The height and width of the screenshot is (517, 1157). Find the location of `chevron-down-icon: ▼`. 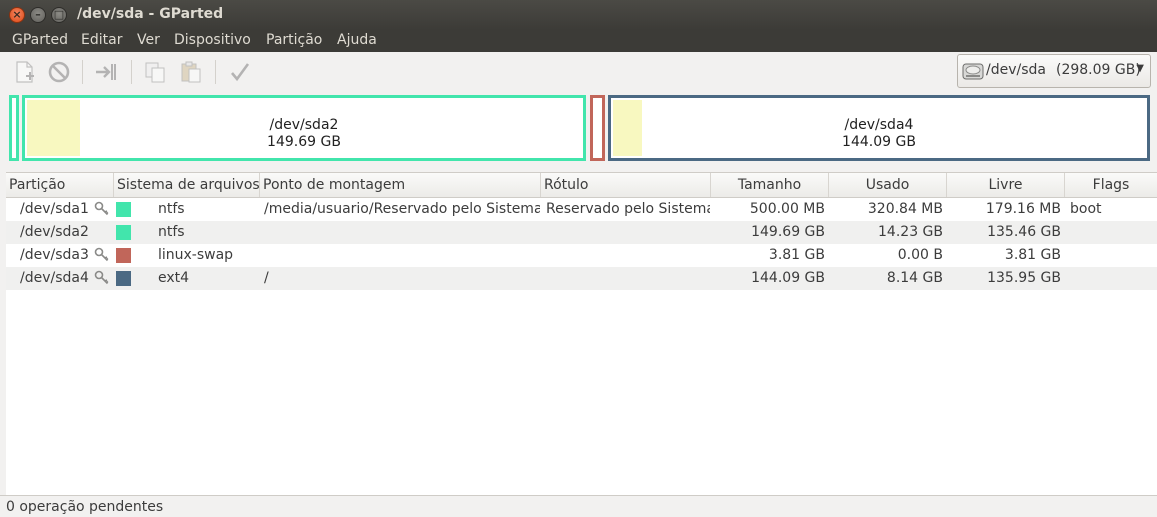

chevron-down-icon: ▼ is located at coordinates (1140, 68).